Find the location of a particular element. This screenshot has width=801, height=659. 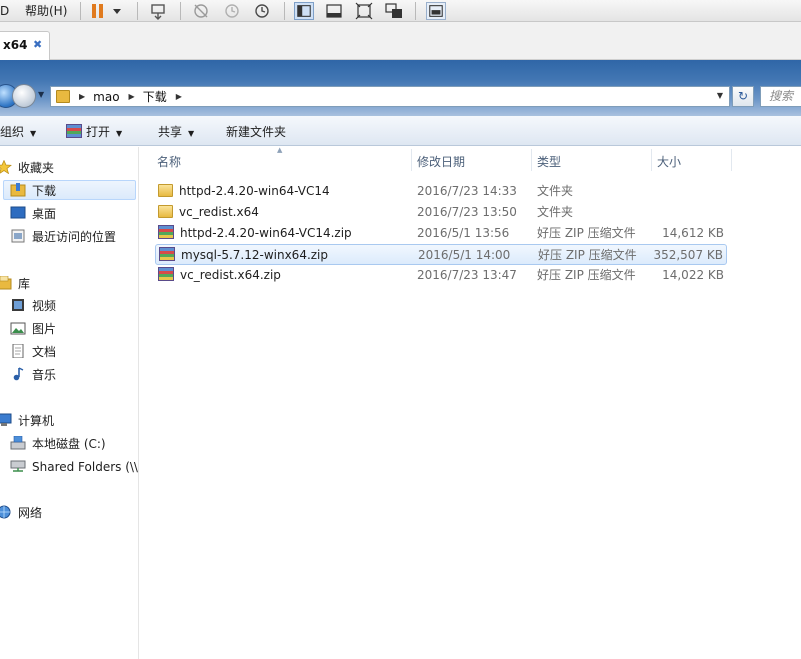

hard-disk-icon is located at coordinates (18, 443).